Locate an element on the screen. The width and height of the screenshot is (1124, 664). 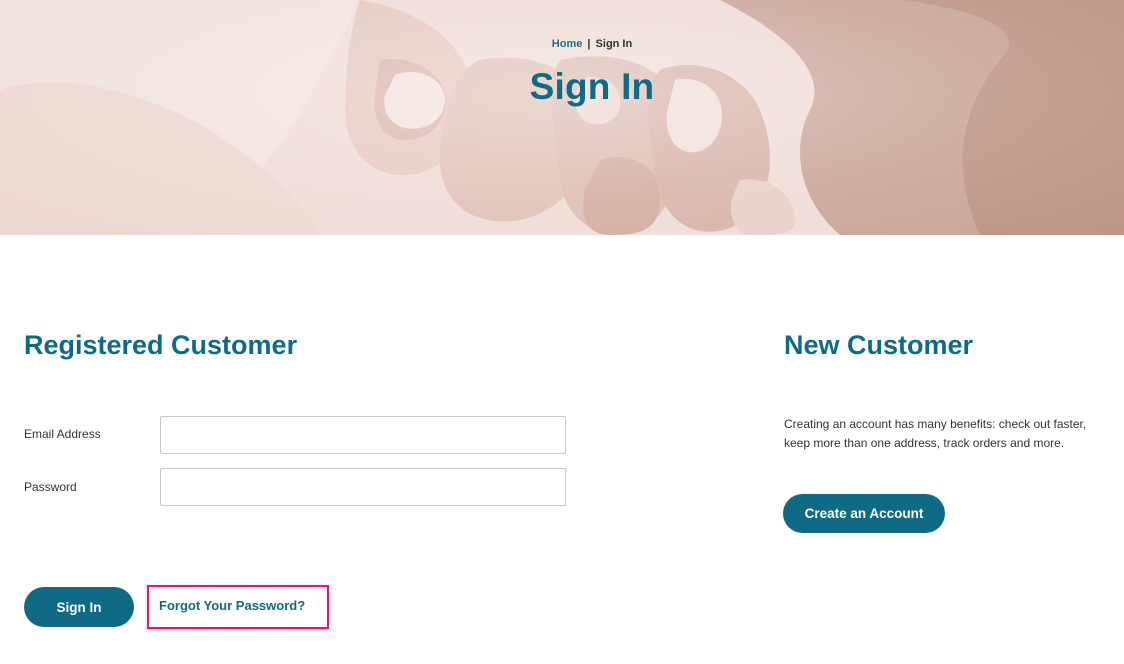
forgot-password-highlight: Forgot Your Password? is located at coordinates (238, 607).